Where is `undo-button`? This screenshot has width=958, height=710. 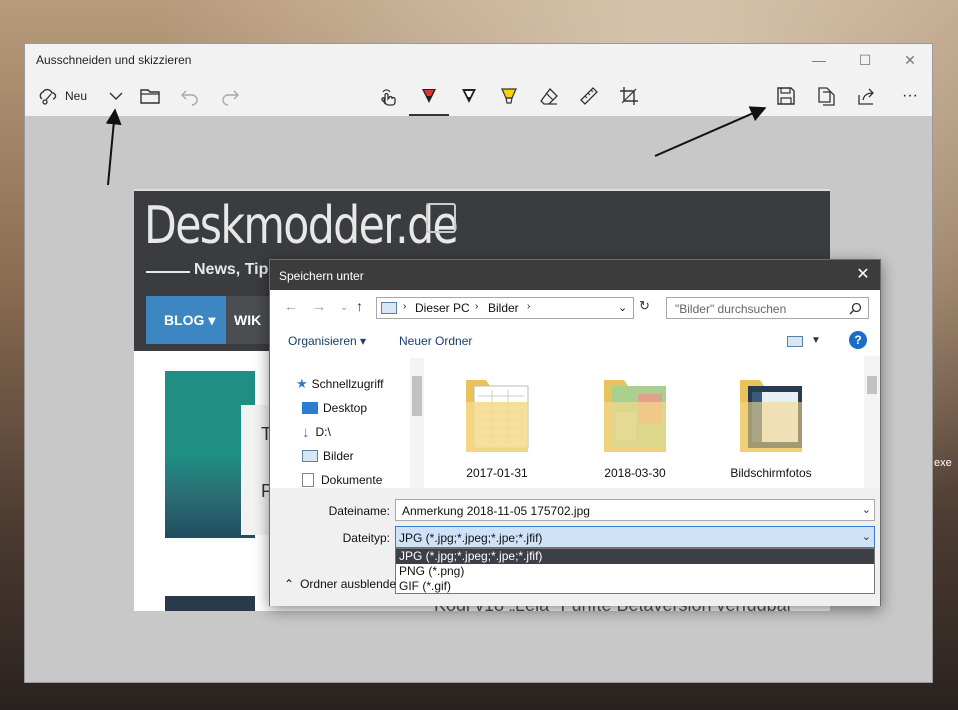
undo-button is located at coordinates (190, 96).